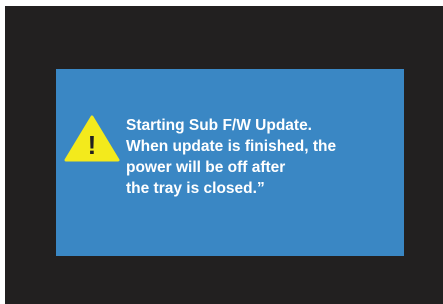  What do you see at coordinates (231, 146) in the screenshot?
I see `message-line-2: When update is finished, the` at bounding box center [231, 146].